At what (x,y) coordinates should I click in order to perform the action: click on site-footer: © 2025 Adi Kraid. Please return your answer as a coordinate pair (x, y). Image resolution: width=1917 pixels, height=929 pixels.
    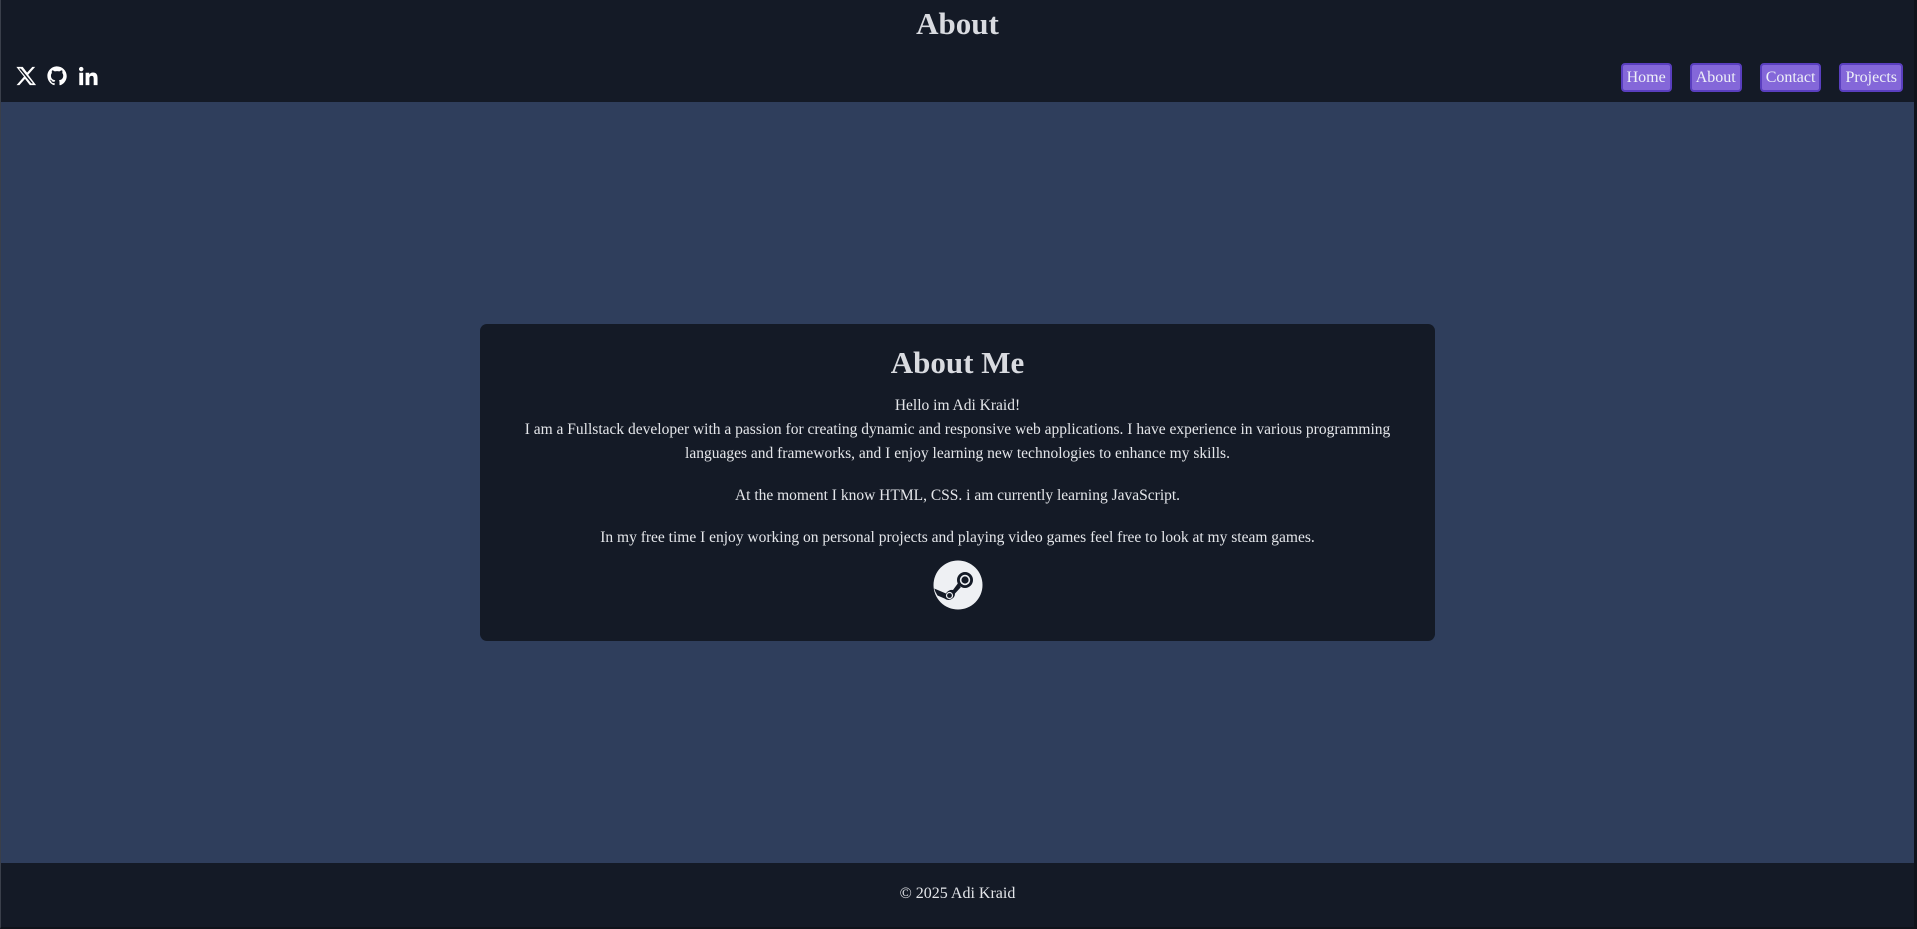
    Looking at the image, I should click on (957, 895).